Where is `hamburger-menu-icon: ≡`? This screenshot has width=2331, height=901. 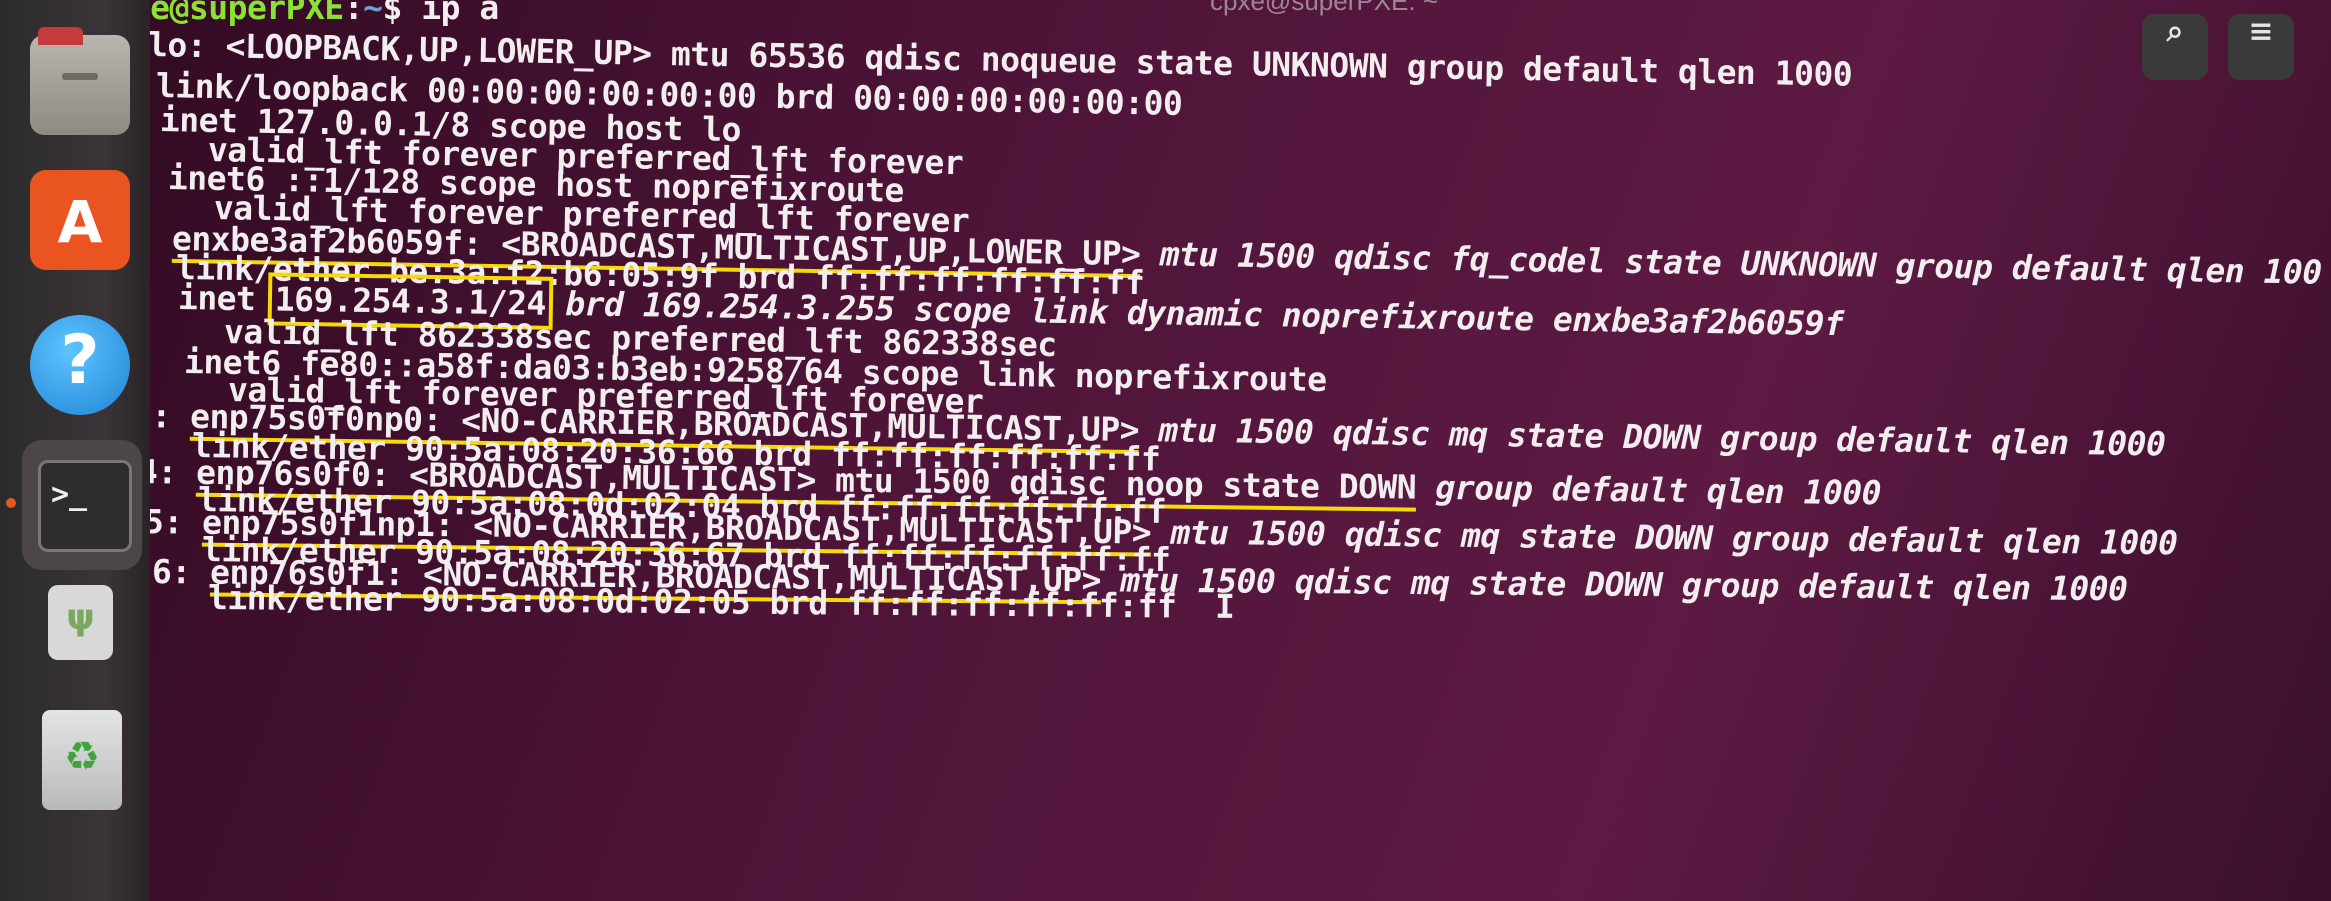
hamburger-menu-icon: ≡ is located at coordinates (2261, 31).